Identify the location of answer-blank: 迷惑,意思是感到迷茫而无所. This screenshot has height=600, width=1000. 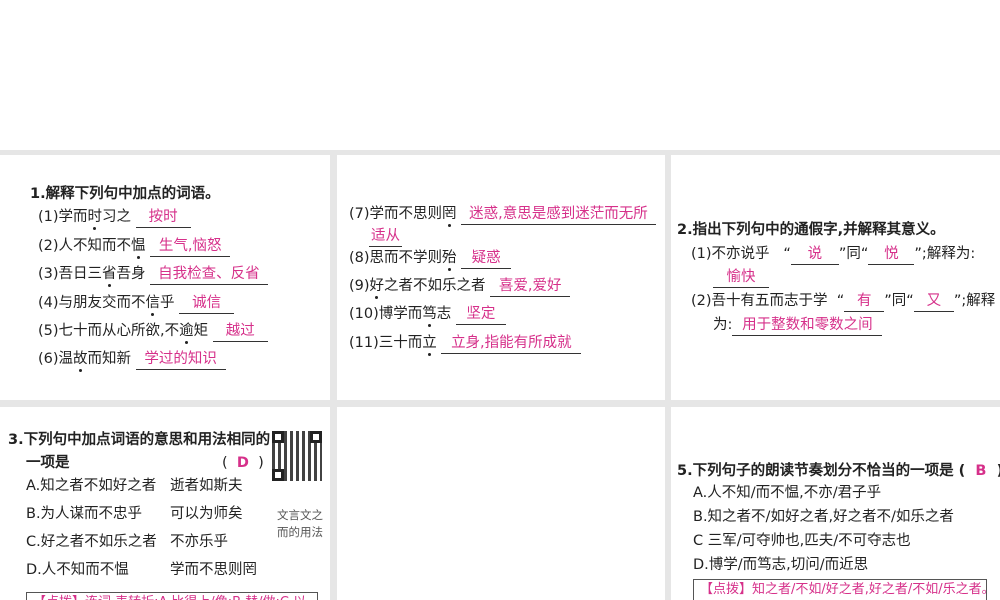
(558, 214).